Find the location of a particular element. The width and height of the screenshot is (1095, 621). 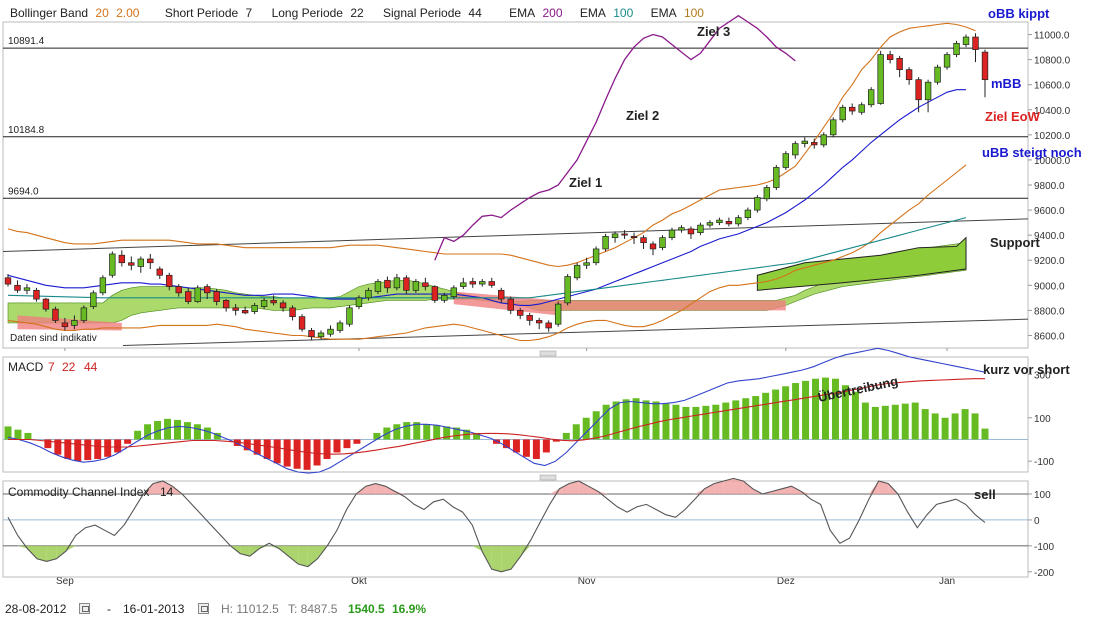

x-month-label: Jan is located at coordinates (947, 581).